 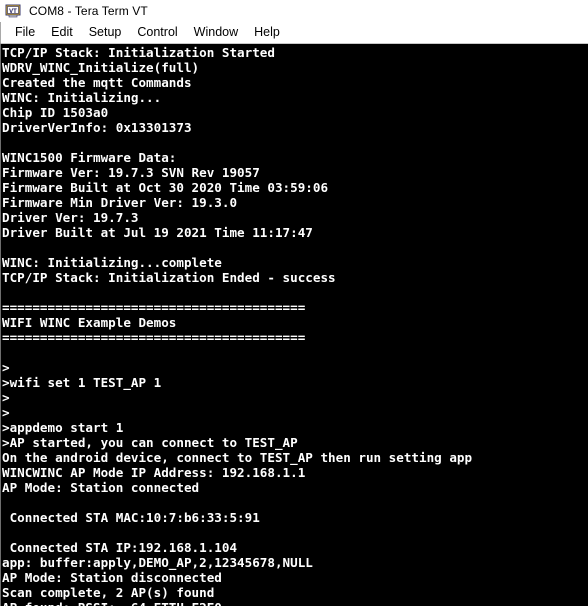 I want to click on terminal-line: WINC1500 Firmware Data:, so click(x=89, y=157).